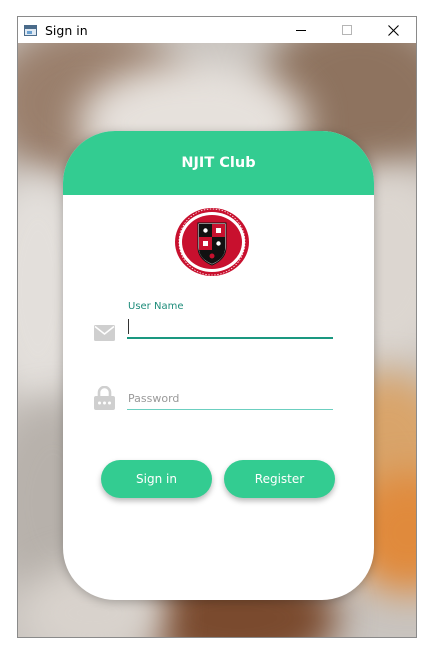  I want to click on maximize-icon, so click(347, 30).